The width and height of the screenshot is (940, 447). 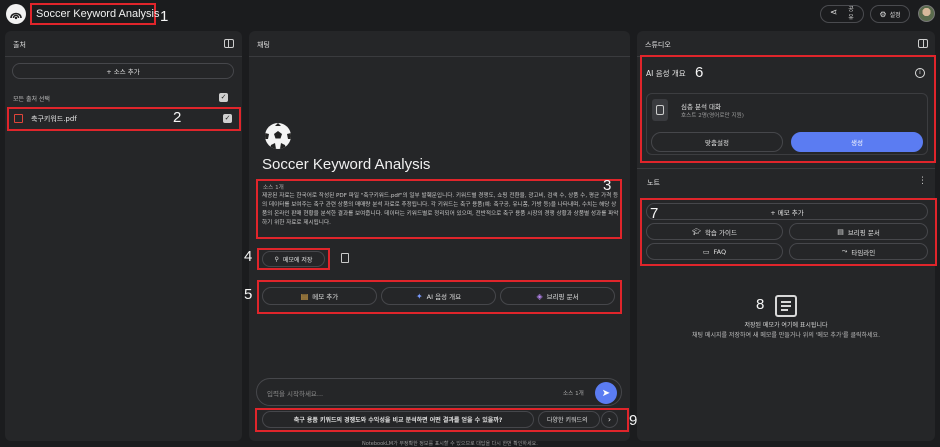 I want to click on source-checkbox: ✓, so click(x=227, y=118).